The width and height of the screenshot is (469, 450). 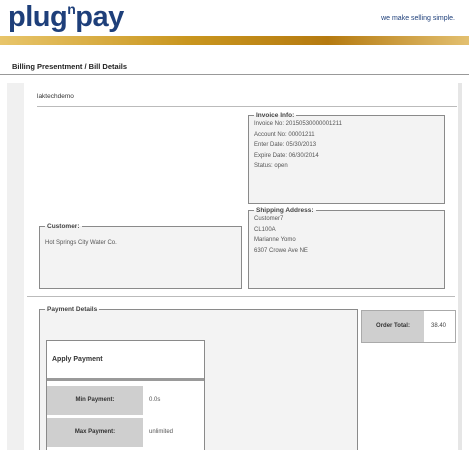 What do you see at coordinates (265, 229) in the screenshot?
I see `shipping-line: CL100A` at bounding box center [265, 229].